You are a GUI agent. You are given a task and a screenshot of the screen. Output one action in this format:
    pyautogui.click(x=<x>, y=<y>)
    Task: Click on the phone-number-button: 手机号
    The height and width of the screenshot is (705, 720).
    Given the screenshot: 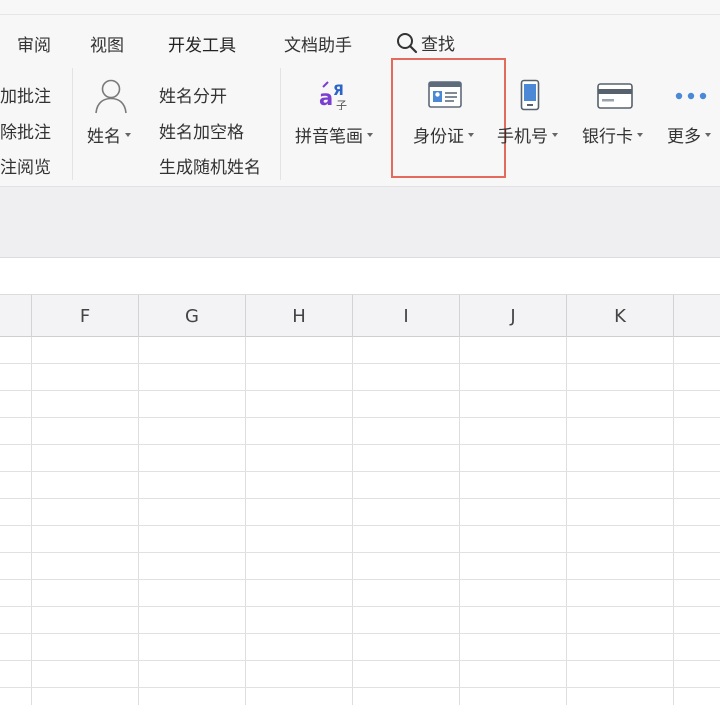 What is the action you would take?
    pyautogui.click(x=527, y=134)
    